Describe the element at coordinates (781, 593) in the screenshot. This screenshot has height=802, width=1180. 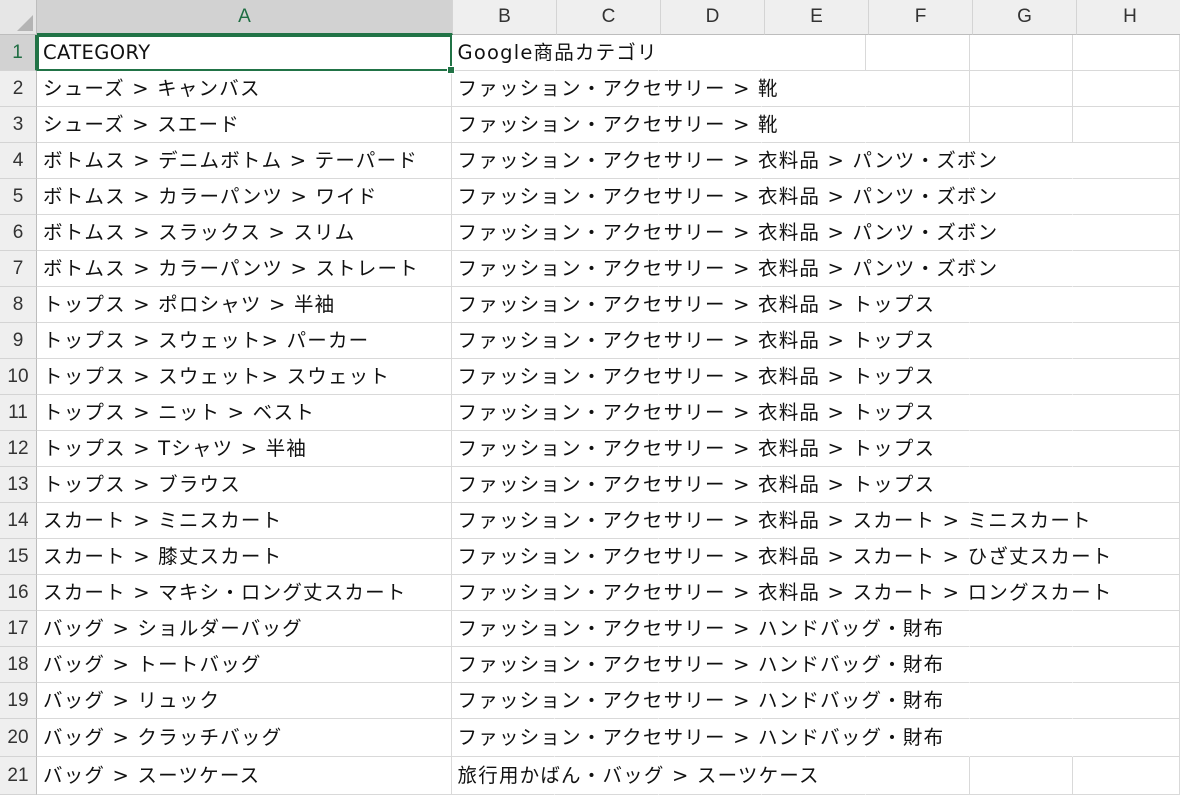
I see `cell-b16: ファッション・アクセサリー > 衣料品 > スカート > ロングスカート` at that location.